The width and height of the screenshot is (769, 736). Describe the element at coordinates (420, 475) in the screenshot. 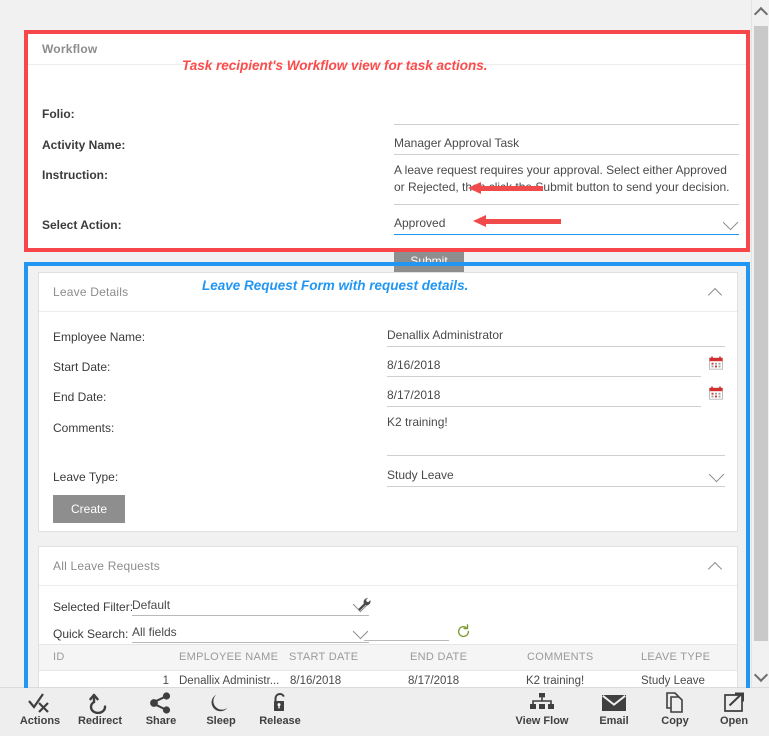

I see `leave-type-value: Study Leave` at that location.